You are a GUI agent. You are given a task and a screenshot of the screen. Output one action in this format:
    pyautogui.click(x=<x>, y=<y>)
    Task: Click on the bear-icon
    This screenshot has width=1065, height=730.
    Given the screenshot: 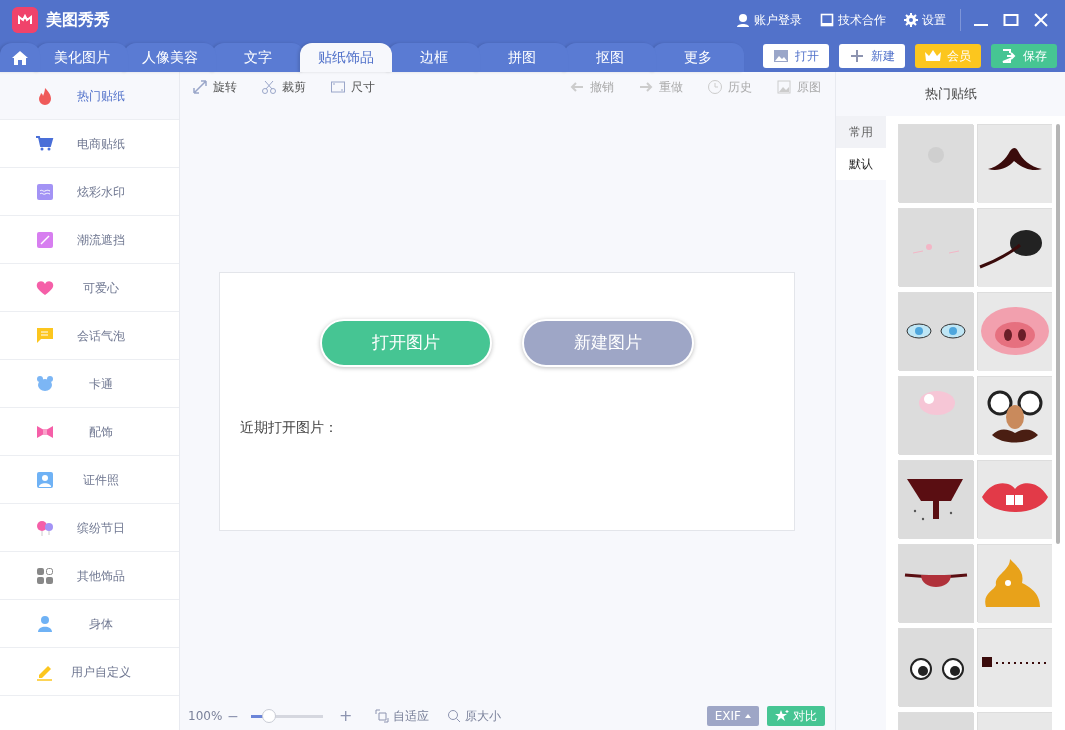 What is the action you would take?
    pyautogui.click(x=45, y=383)
    